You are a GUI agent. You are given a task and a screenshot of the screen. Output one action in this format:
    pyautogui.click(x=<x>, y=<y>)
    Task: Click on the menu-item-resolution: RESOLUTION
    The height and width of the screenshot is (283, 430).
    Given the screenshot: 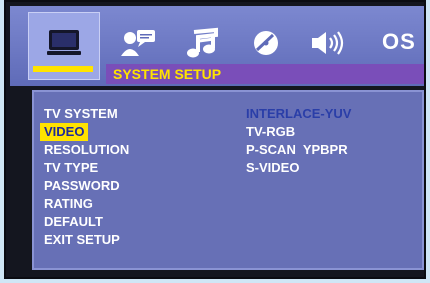 What is the action you would take?
    pyautogui.click(x=86, y=150)
    